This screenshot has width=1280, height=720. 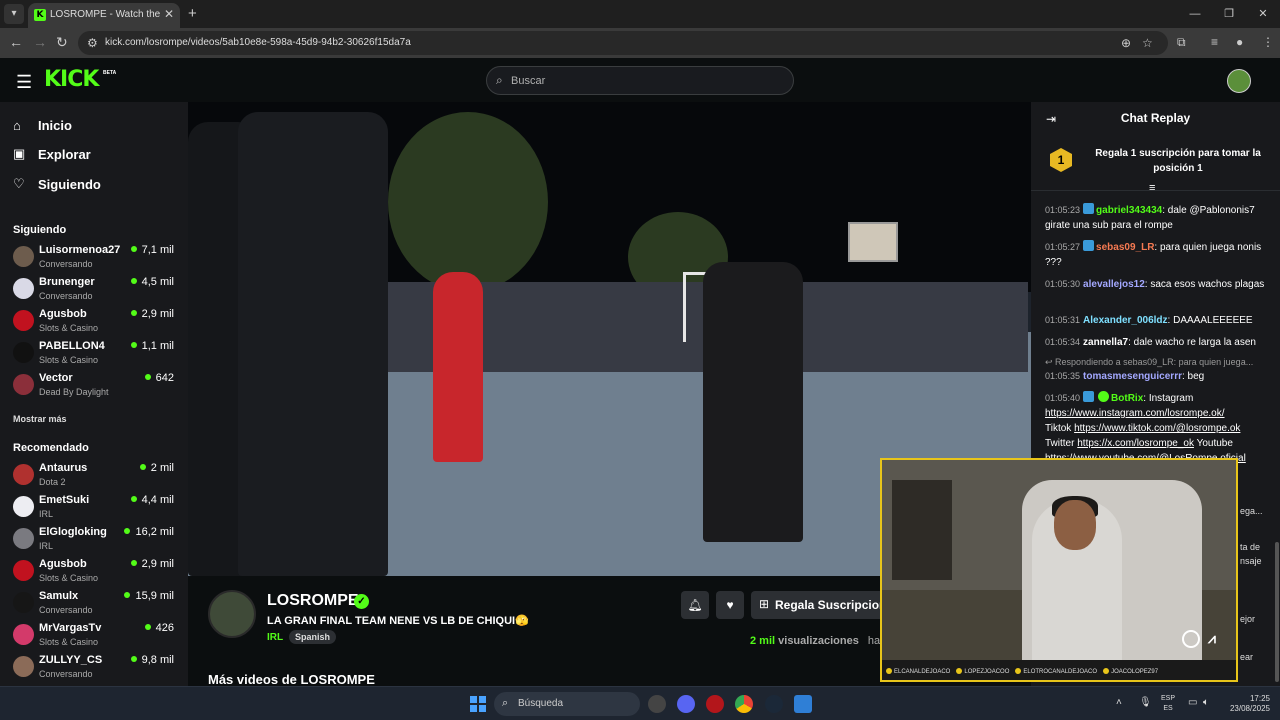 I want to click on sidebar-channel-pabellon4: PABELLON4 Slots & Casino 1,1 mil, so click(x=97, y=354).